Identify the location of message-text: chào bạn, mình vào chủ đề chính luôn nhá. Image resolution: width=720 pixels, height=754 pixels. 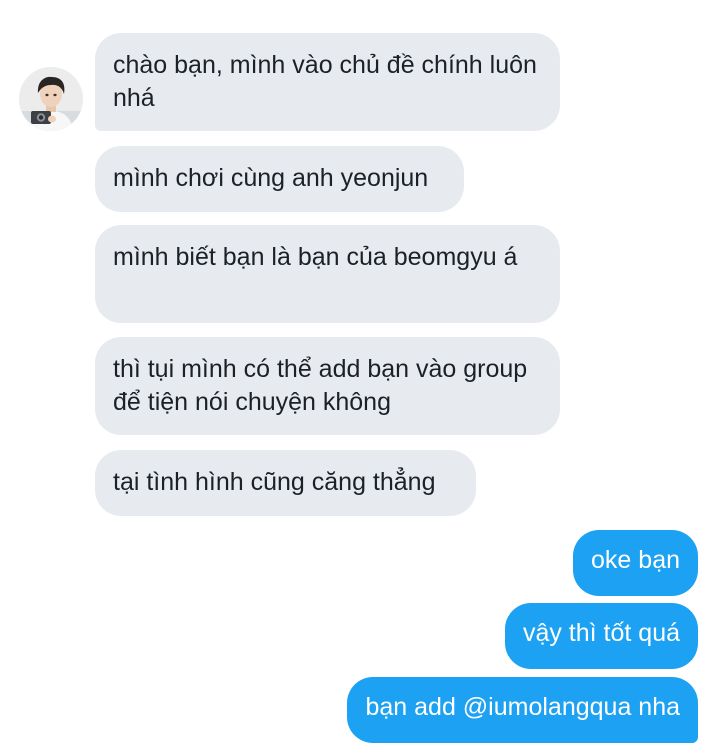
(325, 81).